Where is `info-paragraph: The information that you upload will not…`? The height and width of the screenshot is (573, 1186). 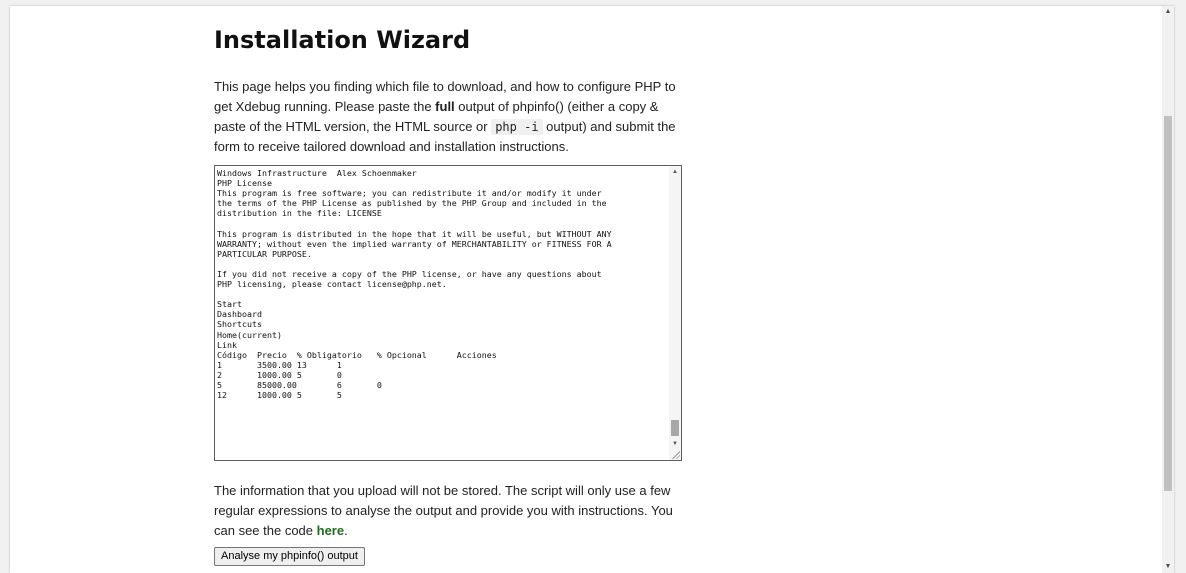 info-paragraph: The information that you upload will not… is located at coordinates (453, 511).